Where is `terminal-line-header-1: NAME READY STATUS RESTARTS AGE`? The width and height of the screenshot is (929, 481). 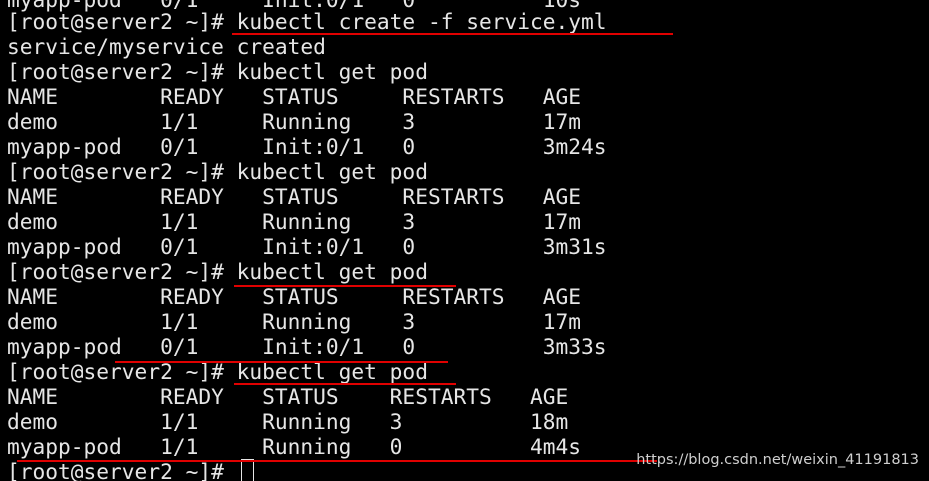 terminal-line-header-1: NAME READY STATUS RESTARTS AGE is located at coordinates (294, 96).